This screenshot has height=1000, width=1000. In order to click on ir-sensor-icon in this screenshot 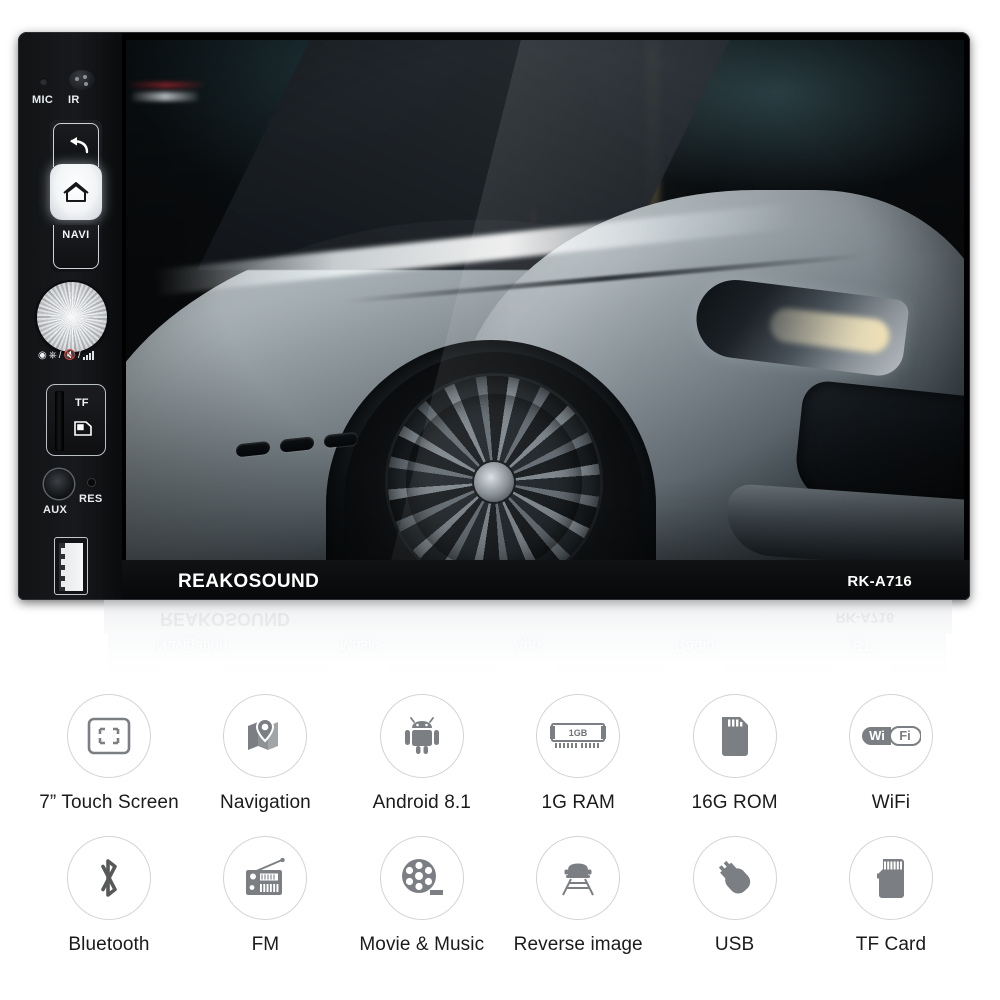, I will do `click(82, 80)`.